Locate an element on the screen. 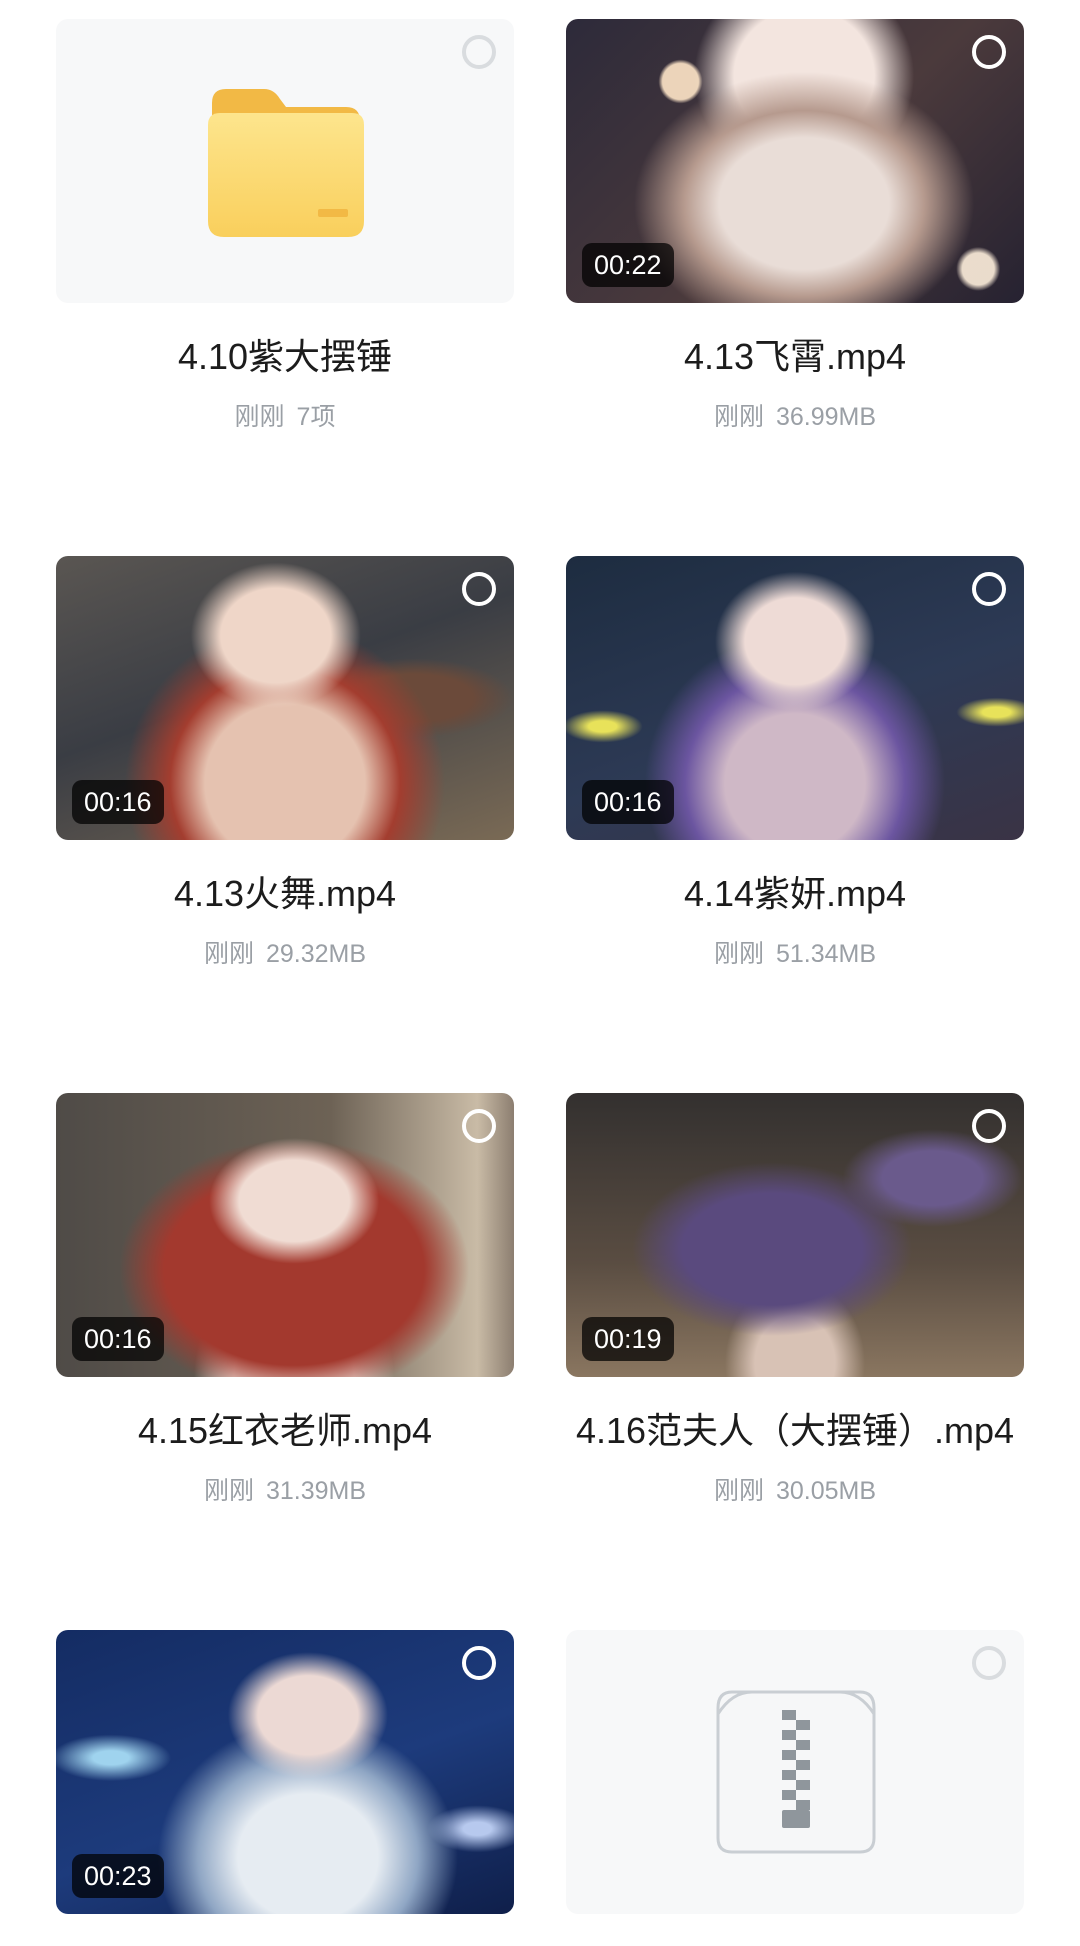 The width and height of the screenshot is (1080, 1946). file-meta: 刚刚 29.32MB is located at coordinates (285, 954).